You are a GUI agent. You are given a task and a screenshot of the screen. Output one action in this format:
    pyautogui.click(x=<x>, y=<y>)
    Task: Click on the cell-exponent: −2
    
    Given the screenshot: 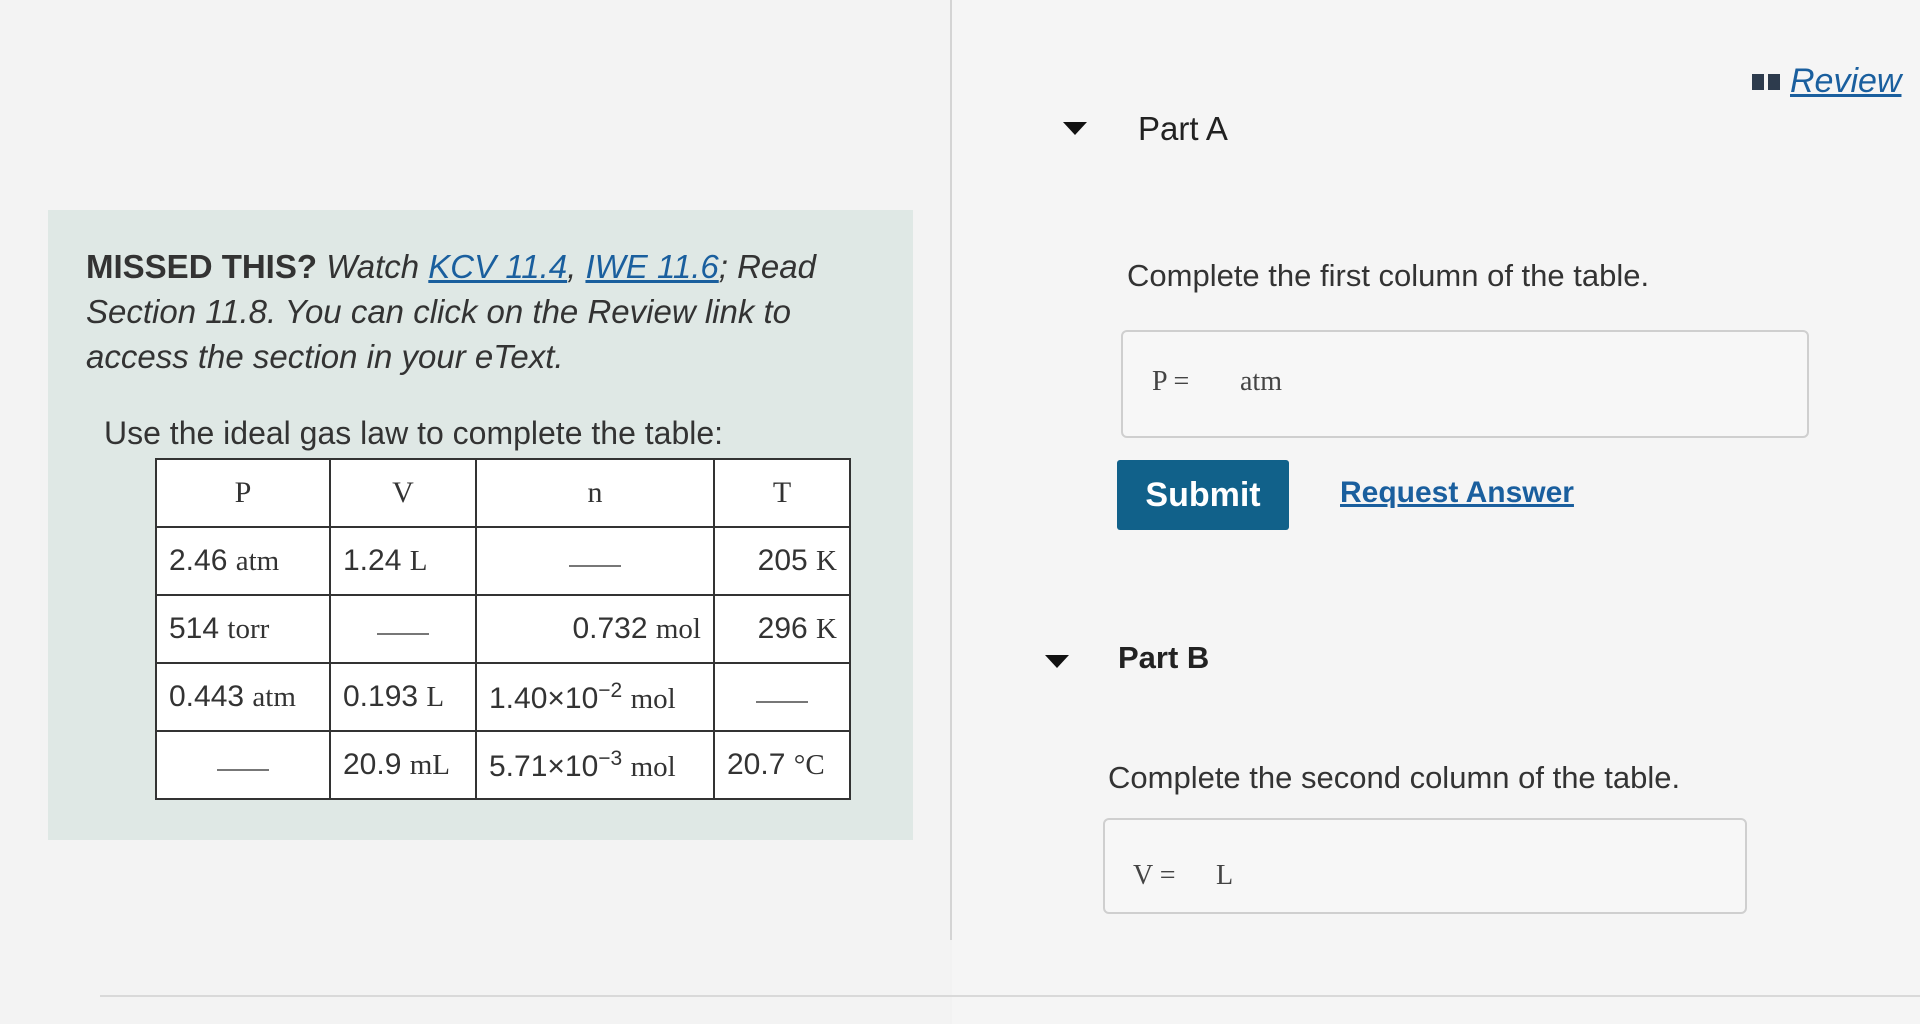 What is the action you would take?
    pyautogui.click(x=610, y=690)
    